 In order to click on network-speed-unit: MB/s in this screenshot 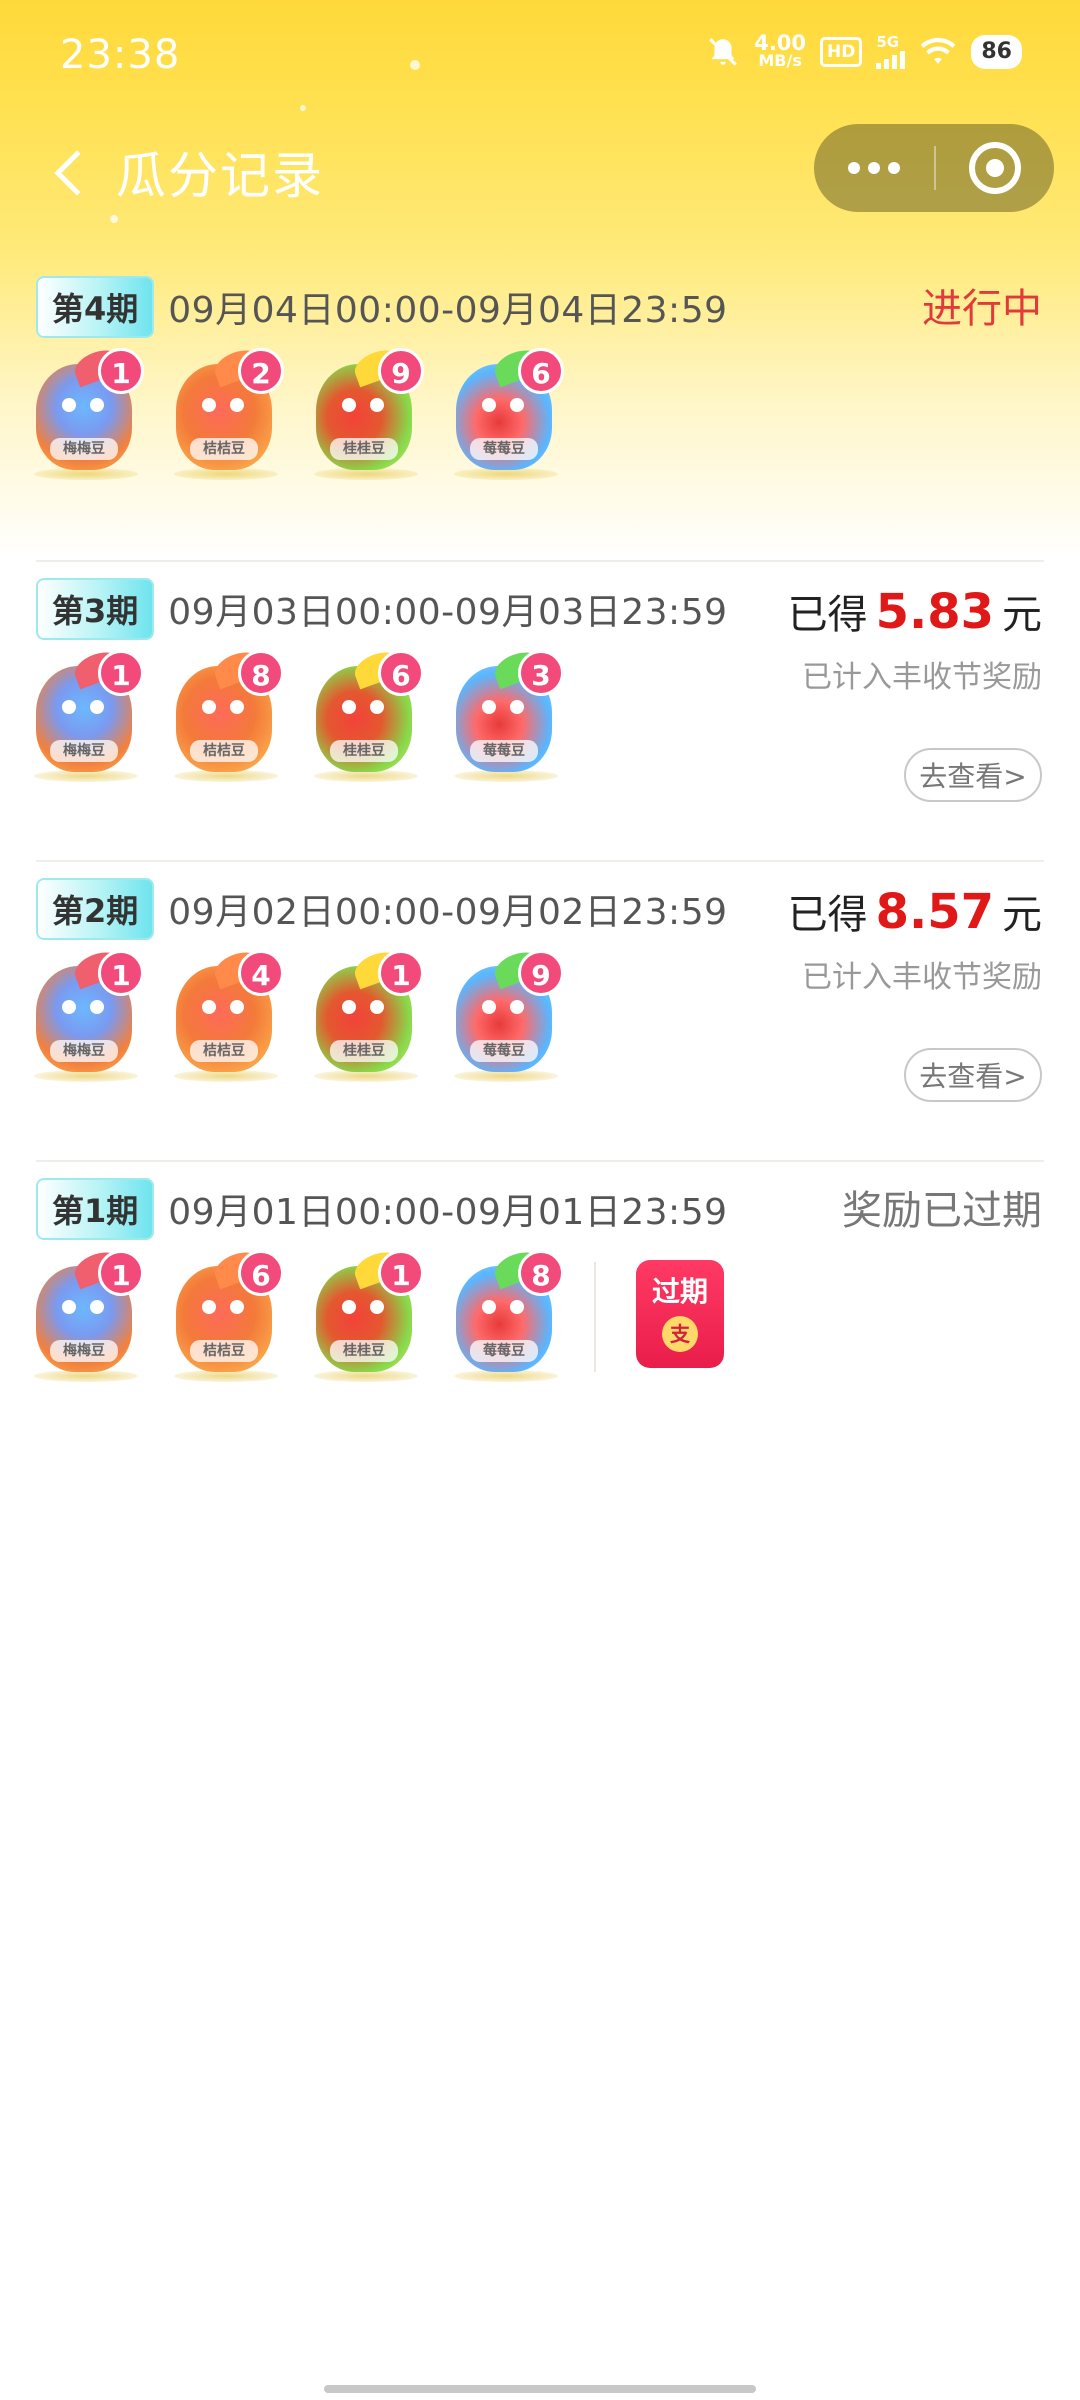, I will do `click(780, 60)`.